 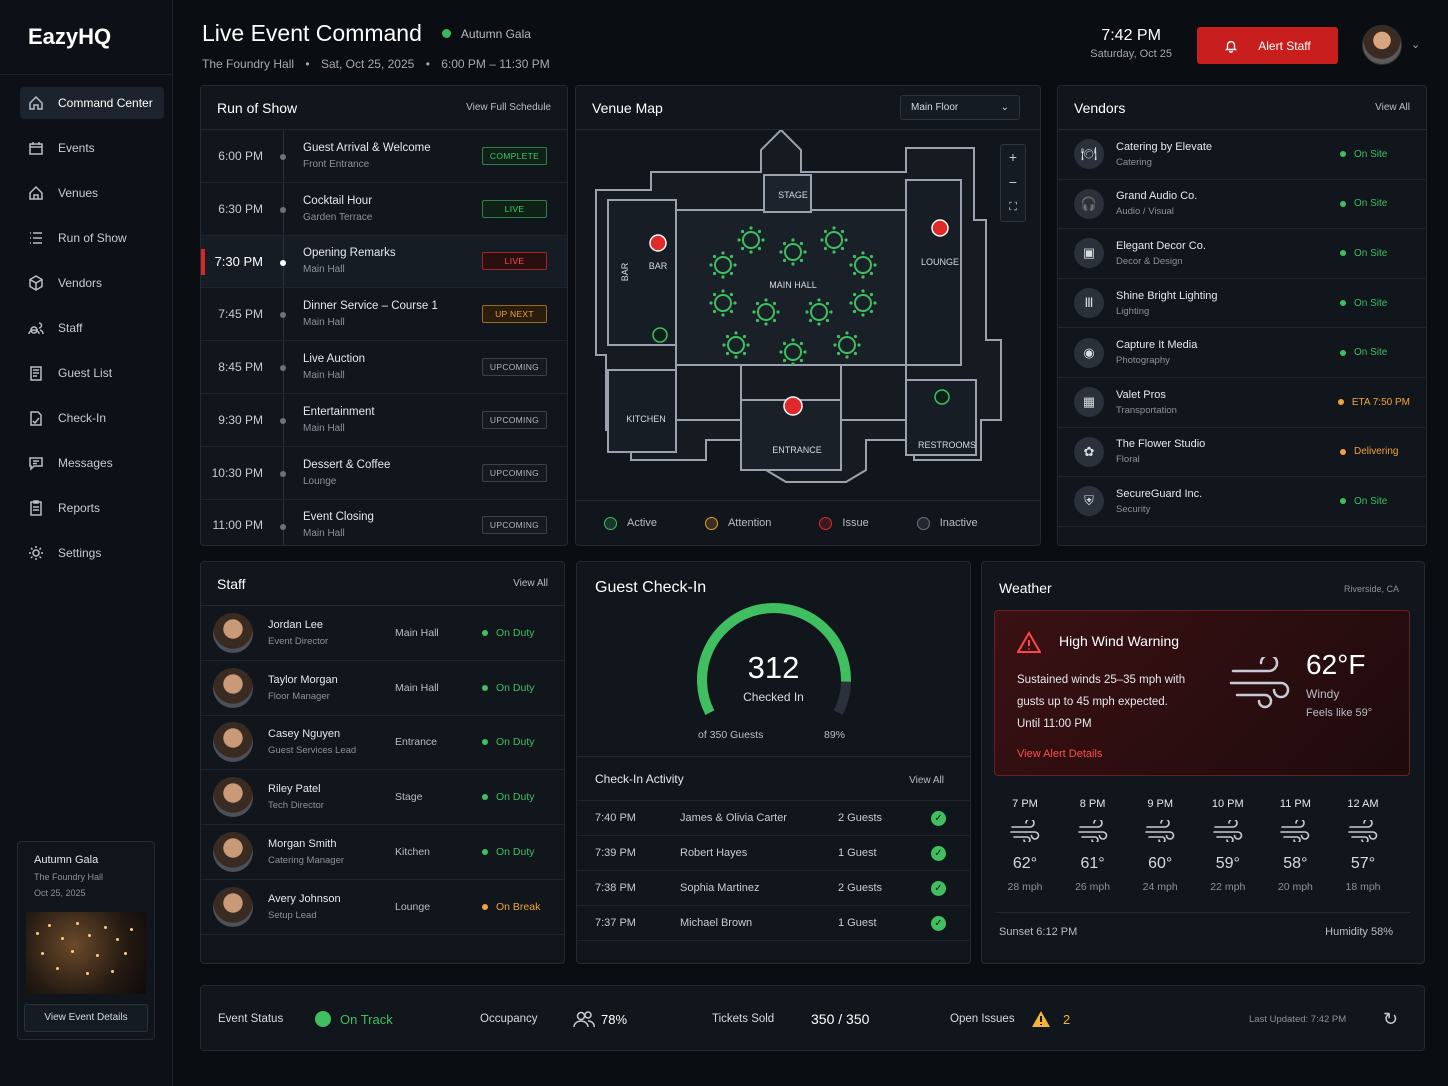 I want to click on staff-info: Jordan Lee Event Director, so click(x=331, y=633).